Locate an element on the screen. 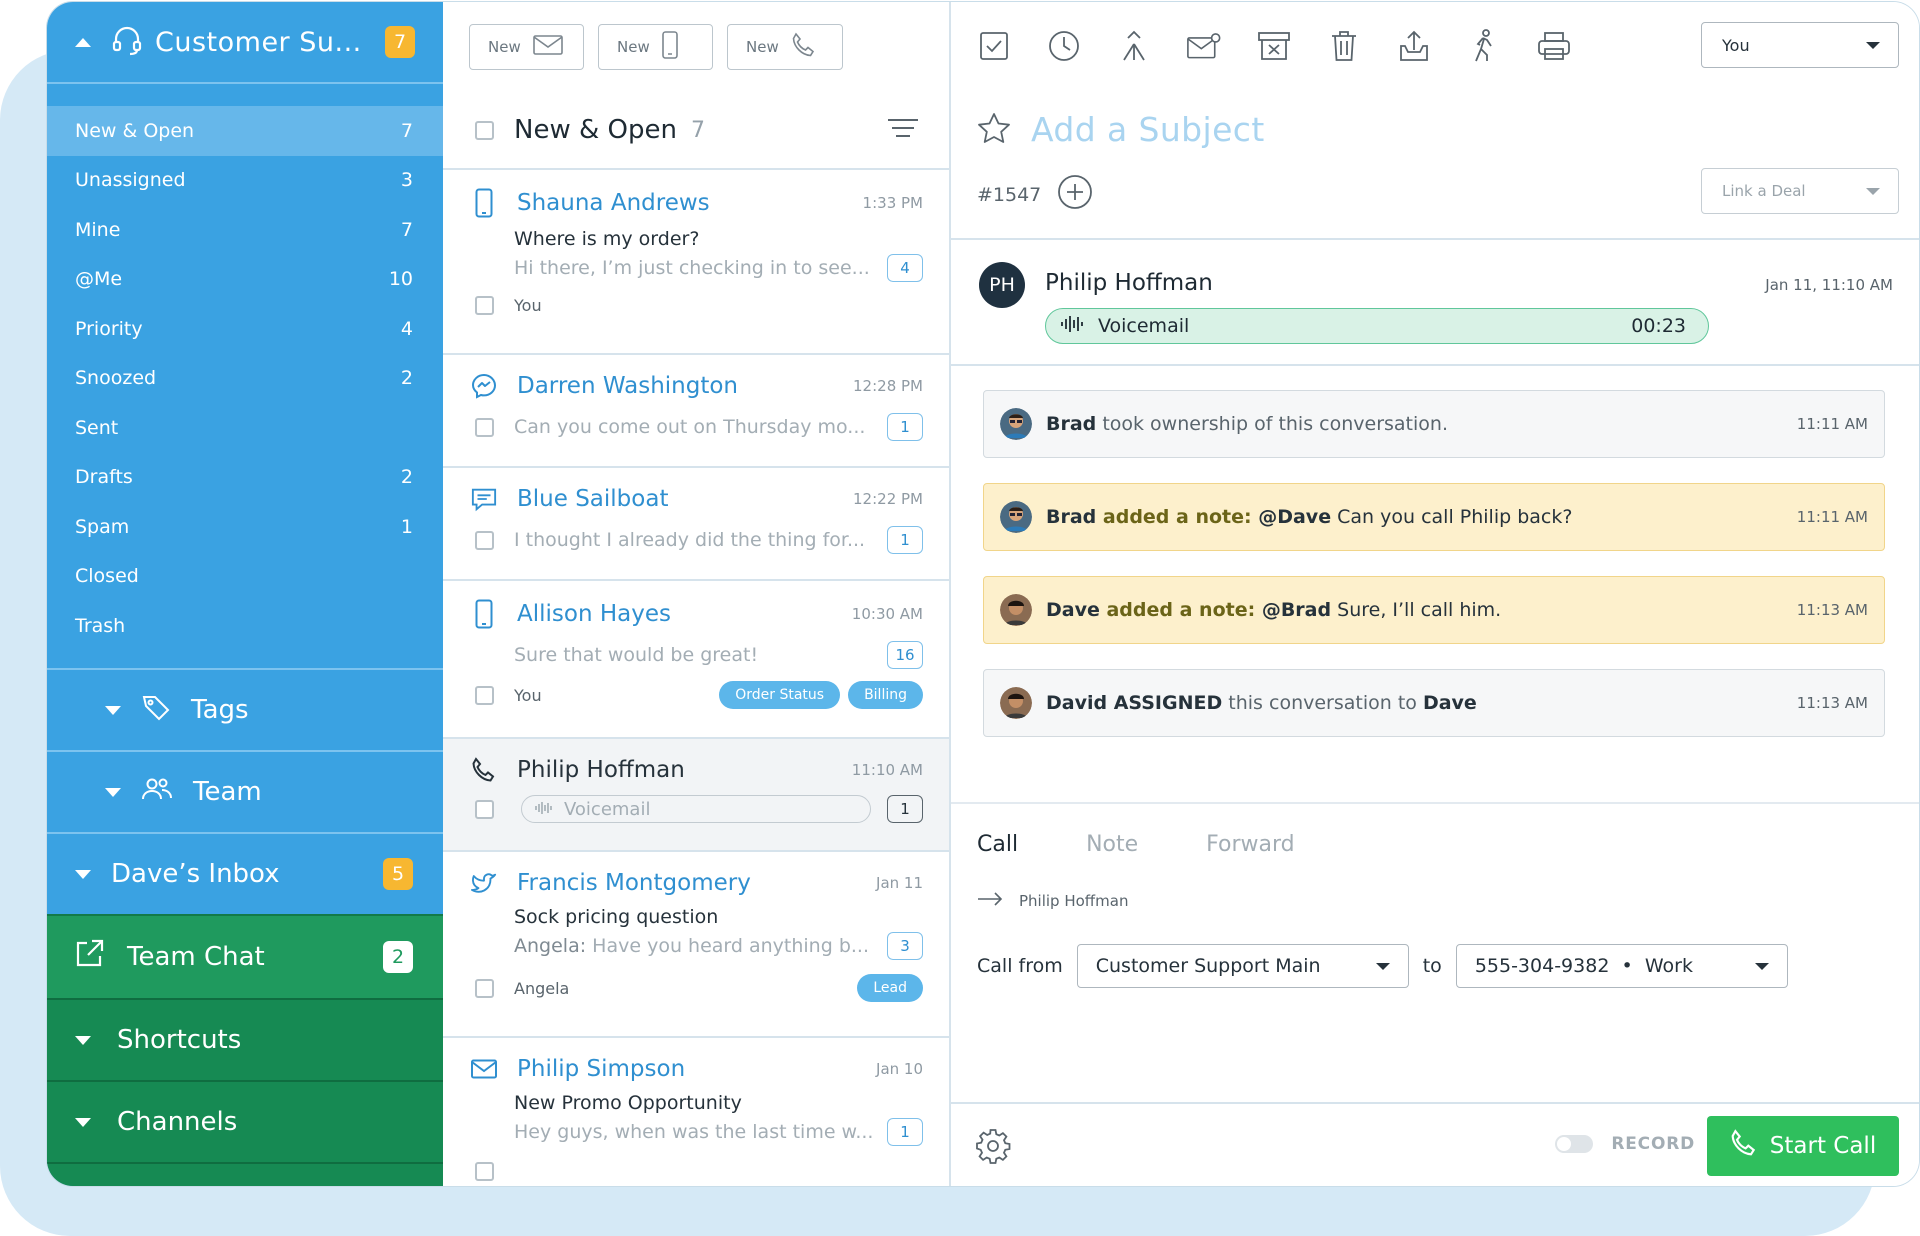 Image resolution: width=1920 pixels, height=1236 pixels. chat-bubble-icon is located at coordinates (484, 499).